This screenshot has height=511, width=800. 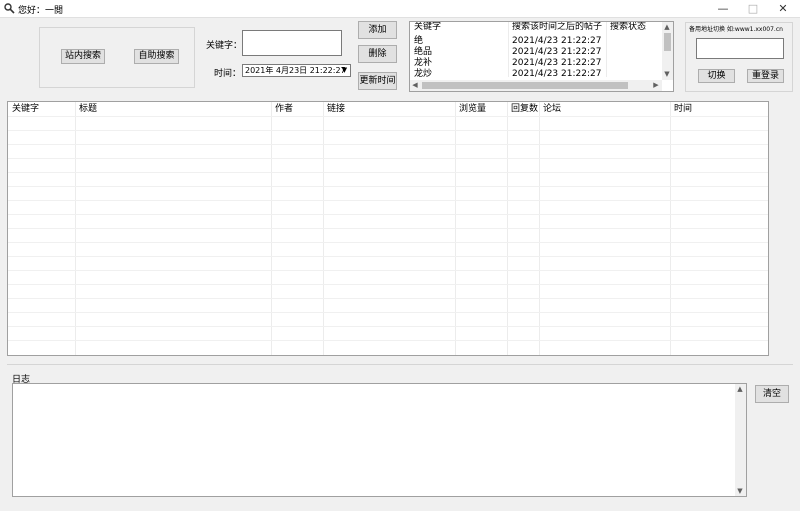 I want to click on scroll-right-icon: ▶, so click(x=656, y=85).